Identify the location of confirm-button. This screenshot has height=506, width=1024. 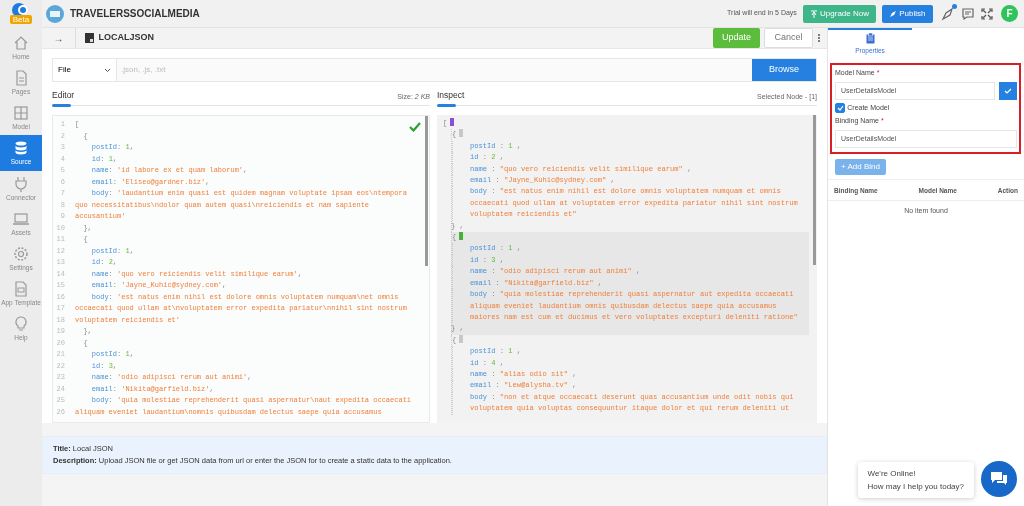
(1008, 90).